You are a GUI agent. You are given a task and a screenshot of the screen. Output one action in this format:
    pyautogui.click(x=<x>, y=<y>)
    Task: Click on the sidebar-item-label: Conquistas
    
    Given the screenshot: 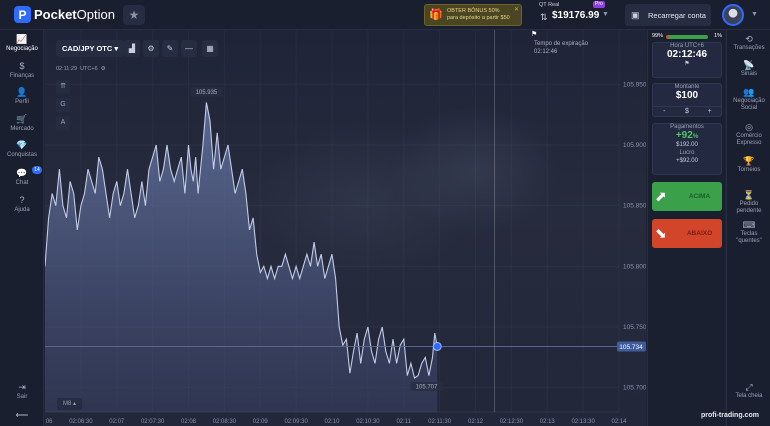 What is the action you would take?
    pyautogui.click(x=22, y=155)
    